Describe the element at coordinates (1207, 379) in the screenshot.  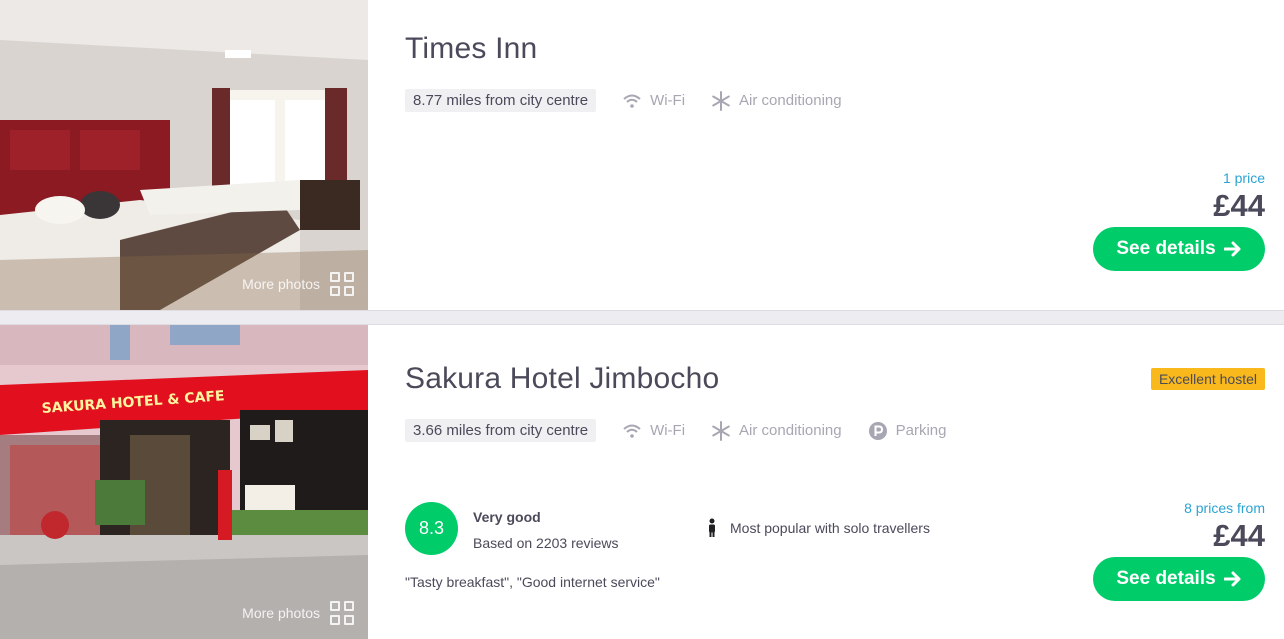
I see `excellent-hostel-badge: Excellent hostel` at that location.